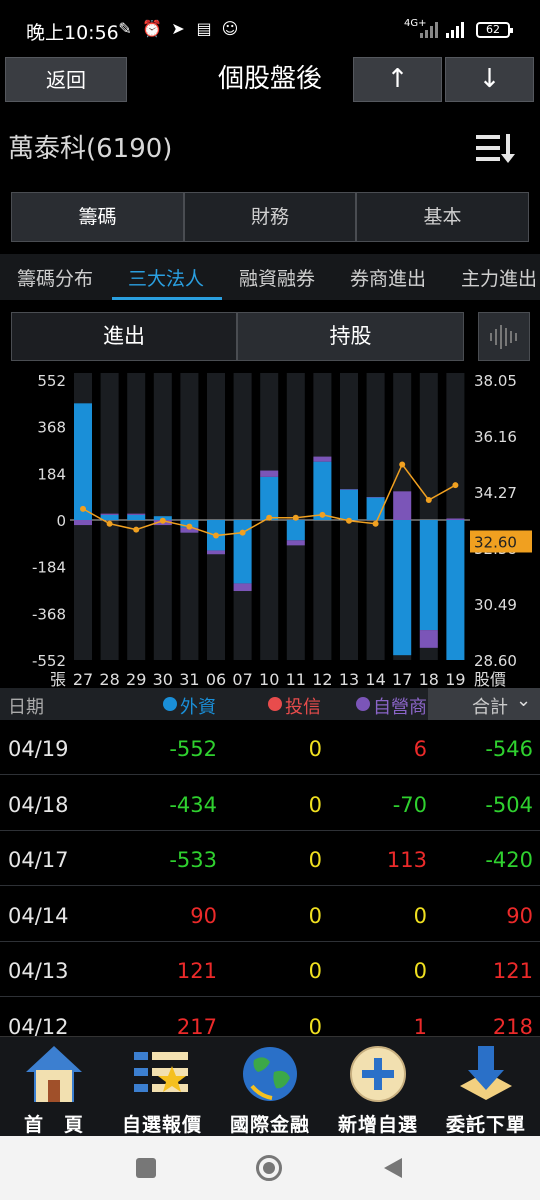  I want to click on tab-financial: 財務, so click(270, 217).